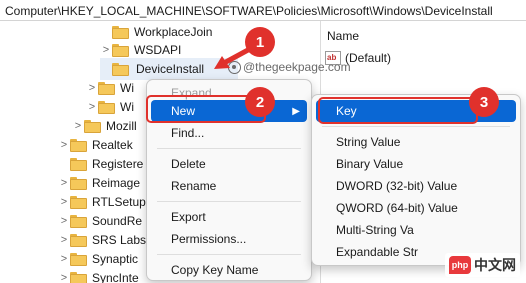 The width and height of the screenshot is (526, 283). I want to click on watermark-text: @thegeekpage.com, so click(297, 67).